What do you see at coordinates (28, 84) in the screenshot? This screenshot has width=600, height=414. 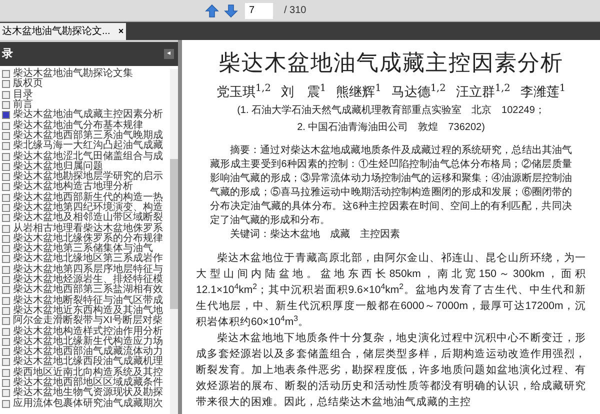 I see `bookmark-label: 版权页` at bounding box center [28, 84].